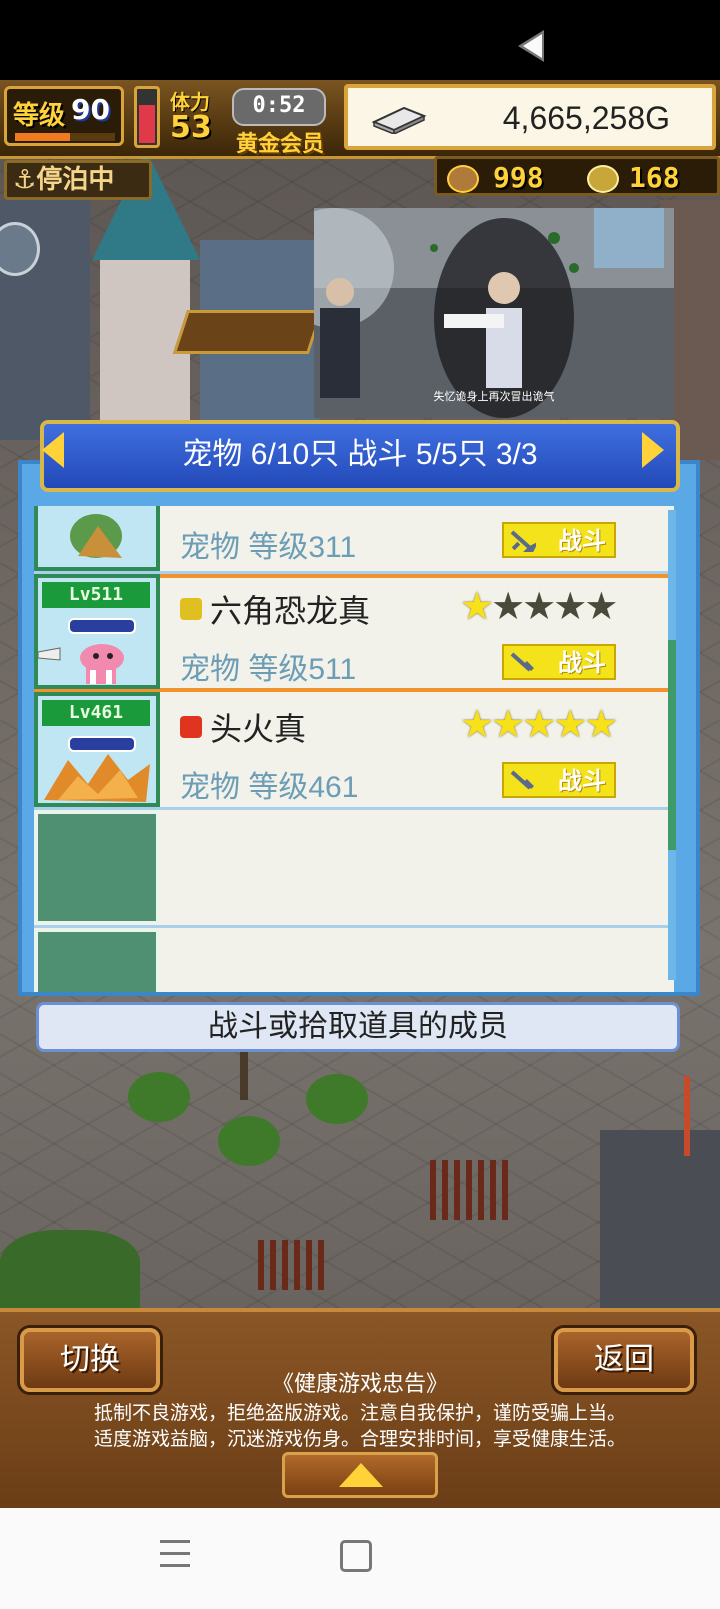 The height and width of the screenshot is (1609, 720). I want to click on dock-status-badge: ⚓停泊中, so click(78, 180).